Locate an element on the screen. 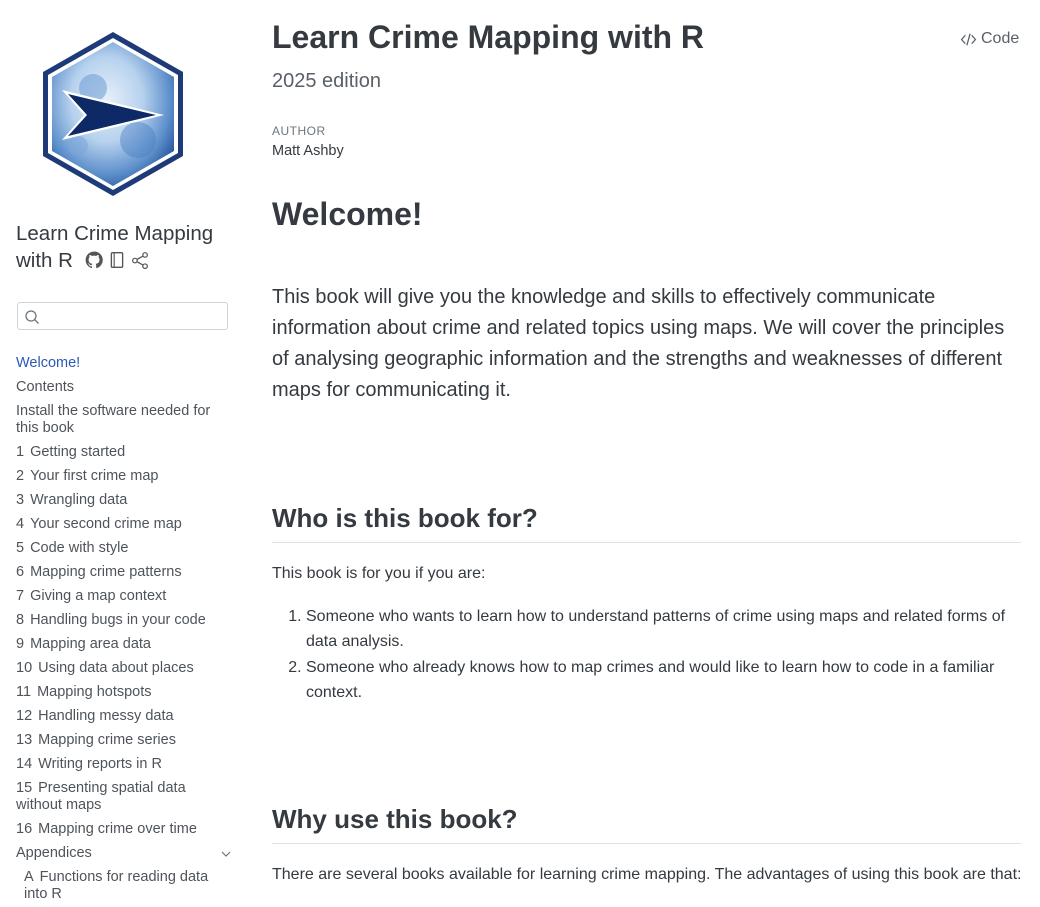 Image resolution: width=1040 pixels, height=907 pixels. sidebar-item-label: Code with style is located at coordinates (79, 548).